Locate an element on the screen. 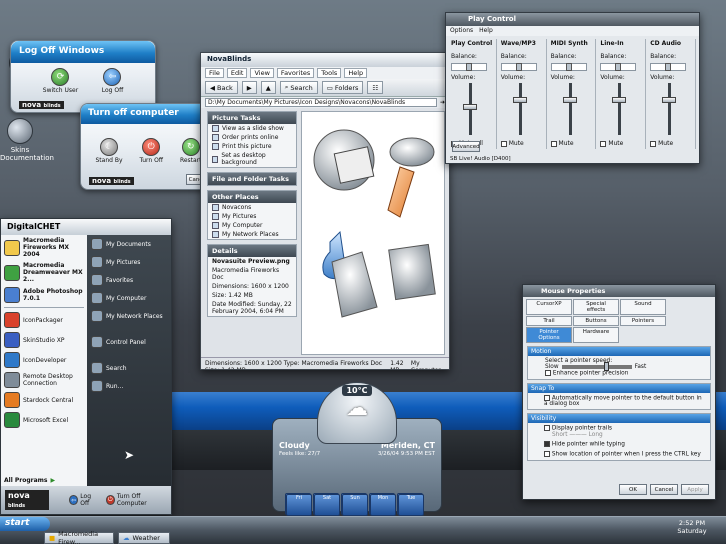 This screenshot has height=544, width=726. mouse-tab: Pointers is located at coordinates (643, 321).